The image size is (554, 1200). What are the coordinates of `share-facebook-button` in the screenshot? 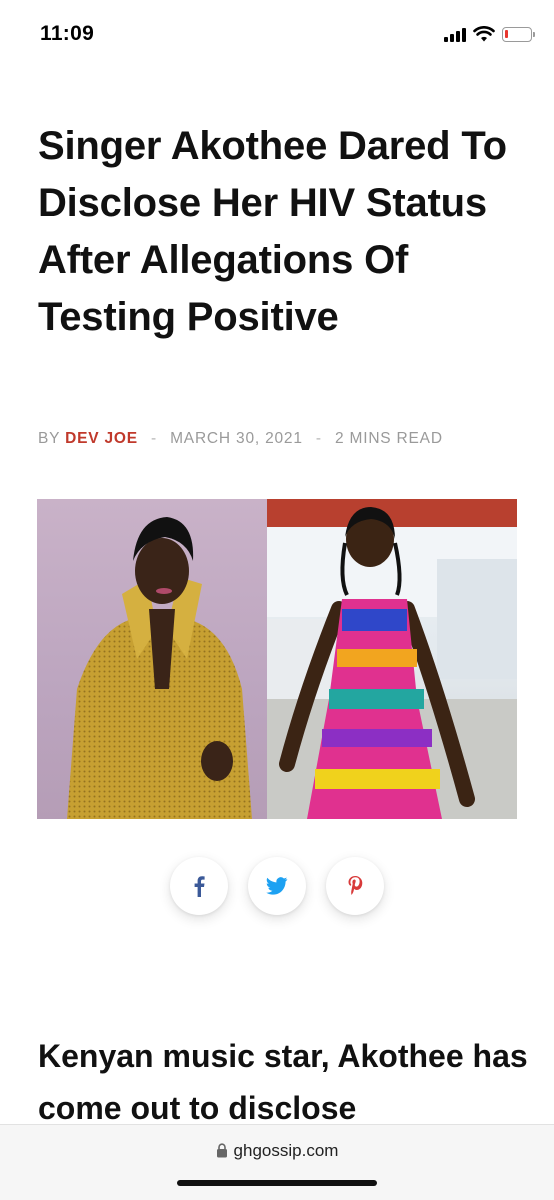 It's located at (199, 886).